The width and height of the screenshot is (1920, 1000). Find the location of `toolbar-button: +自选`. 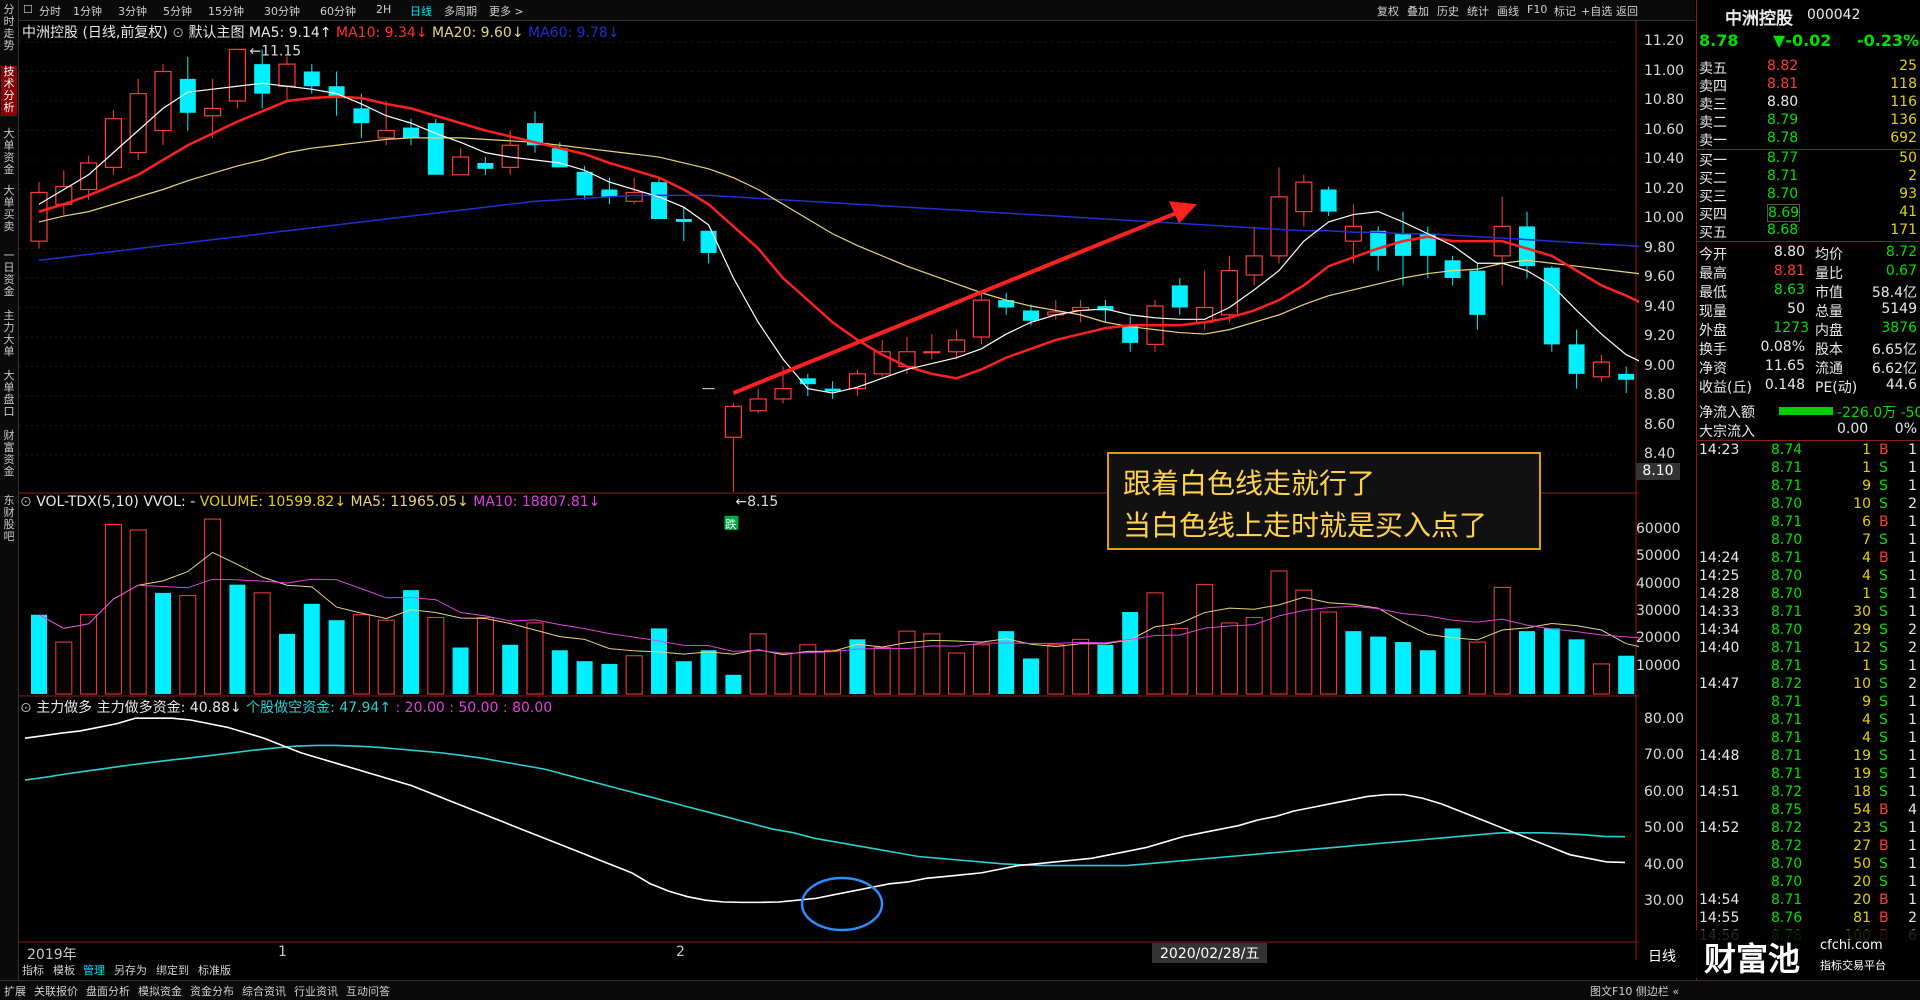

toolbar-button: +自选 is located at coordinates (1596, 11).